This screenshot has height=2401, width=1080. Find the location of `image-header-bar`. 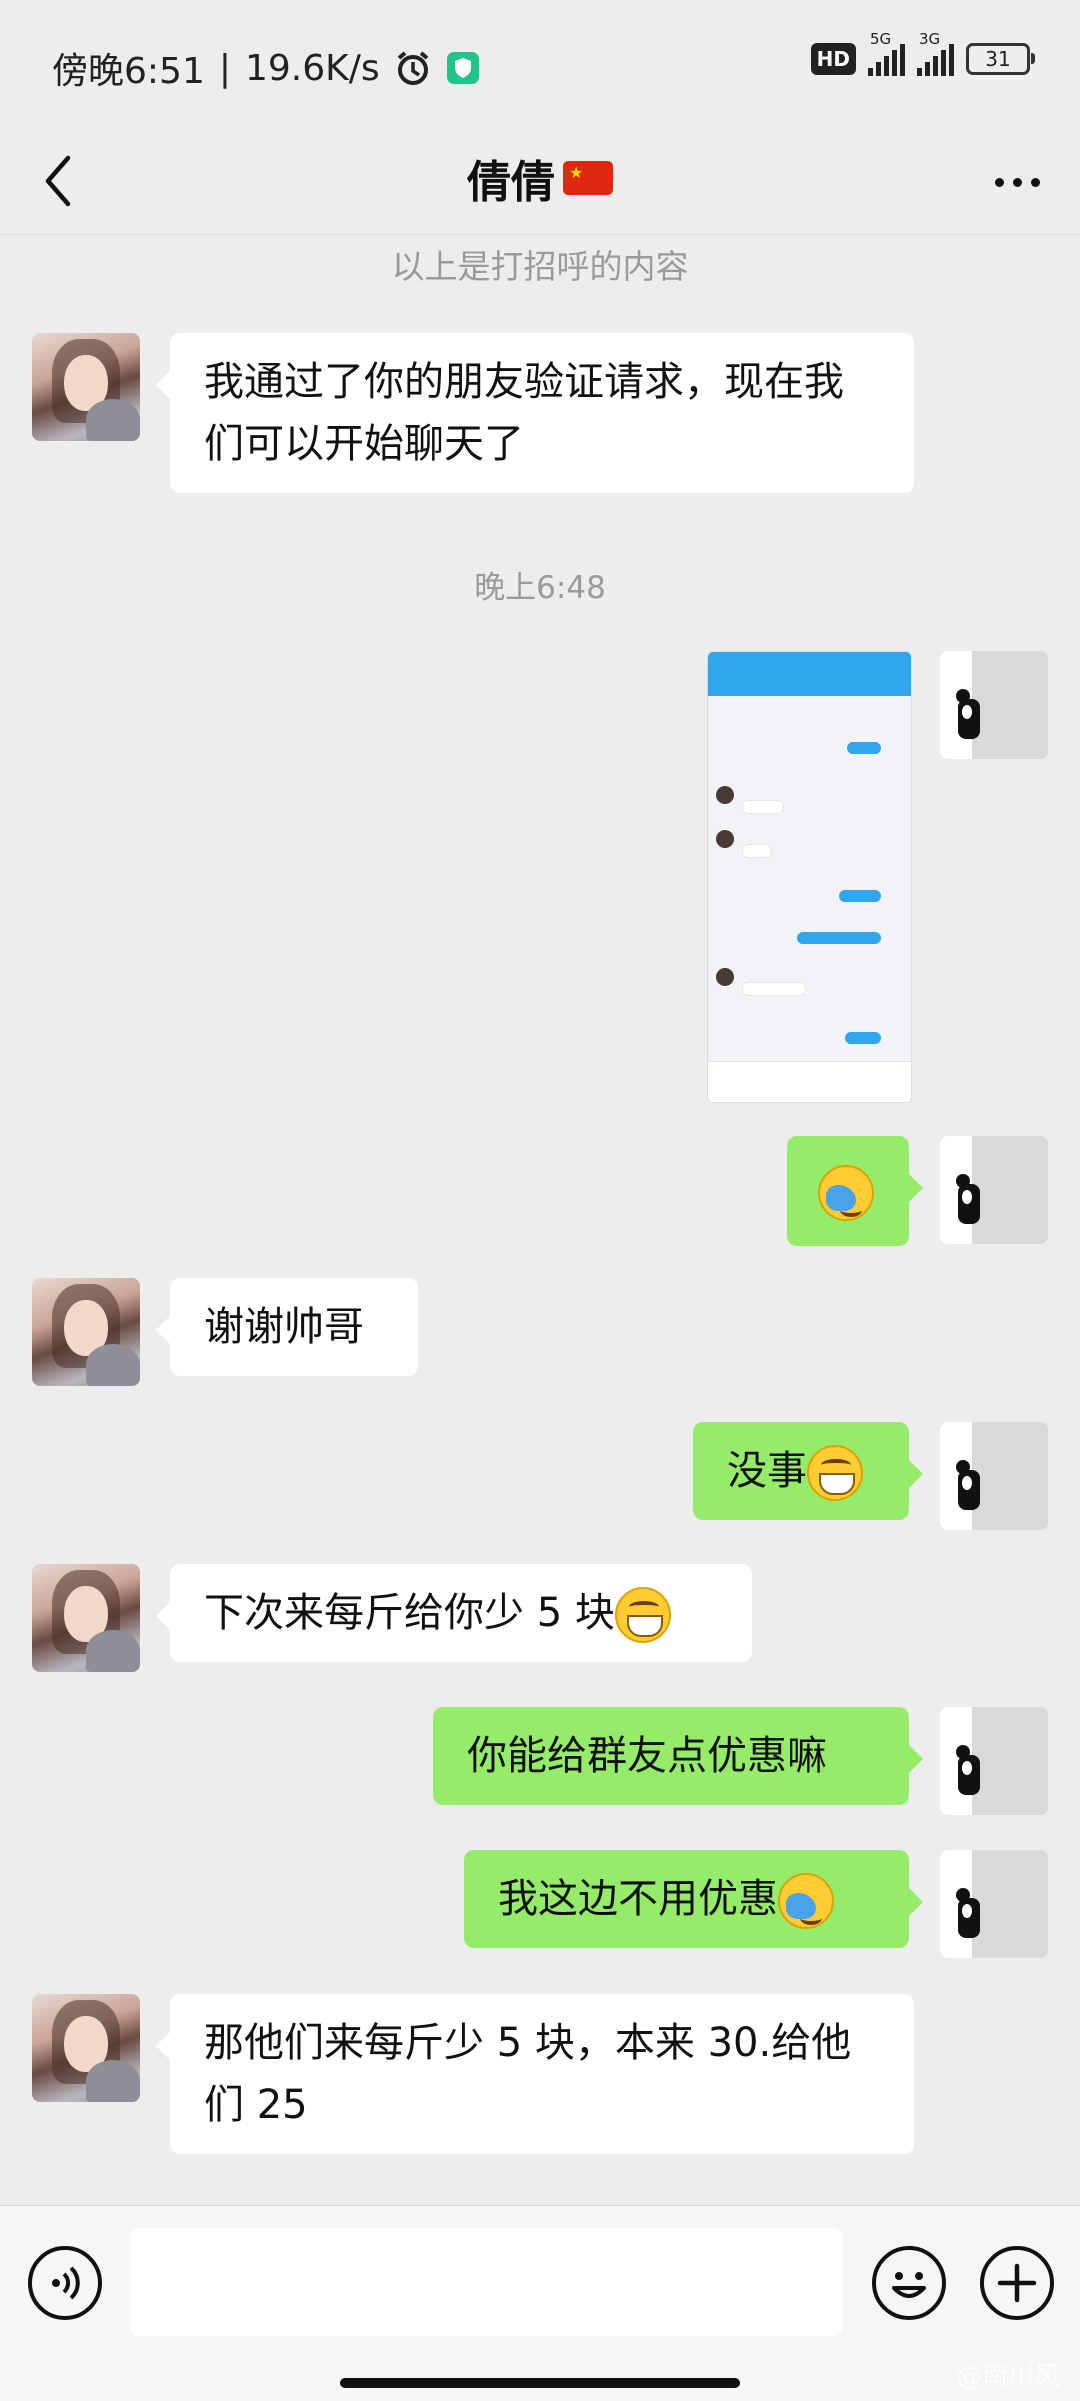

image-header-bar is located at coordinates (809, 674).